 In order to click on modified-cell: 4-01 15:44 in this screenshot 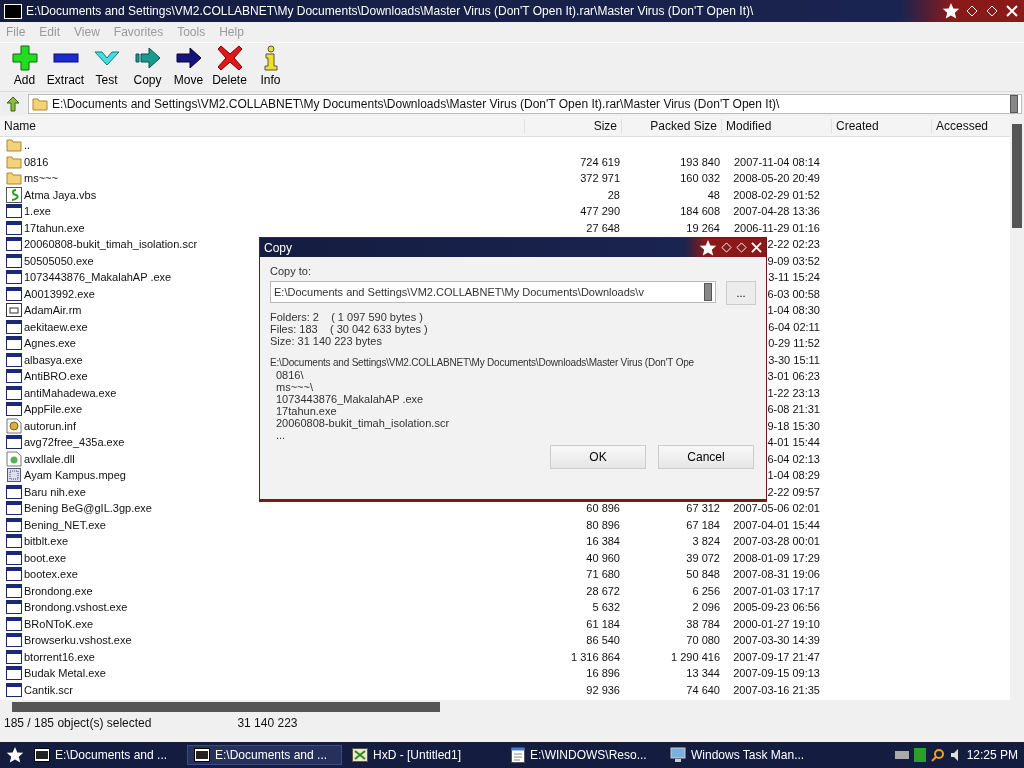, I will do `click(793, 442)`.